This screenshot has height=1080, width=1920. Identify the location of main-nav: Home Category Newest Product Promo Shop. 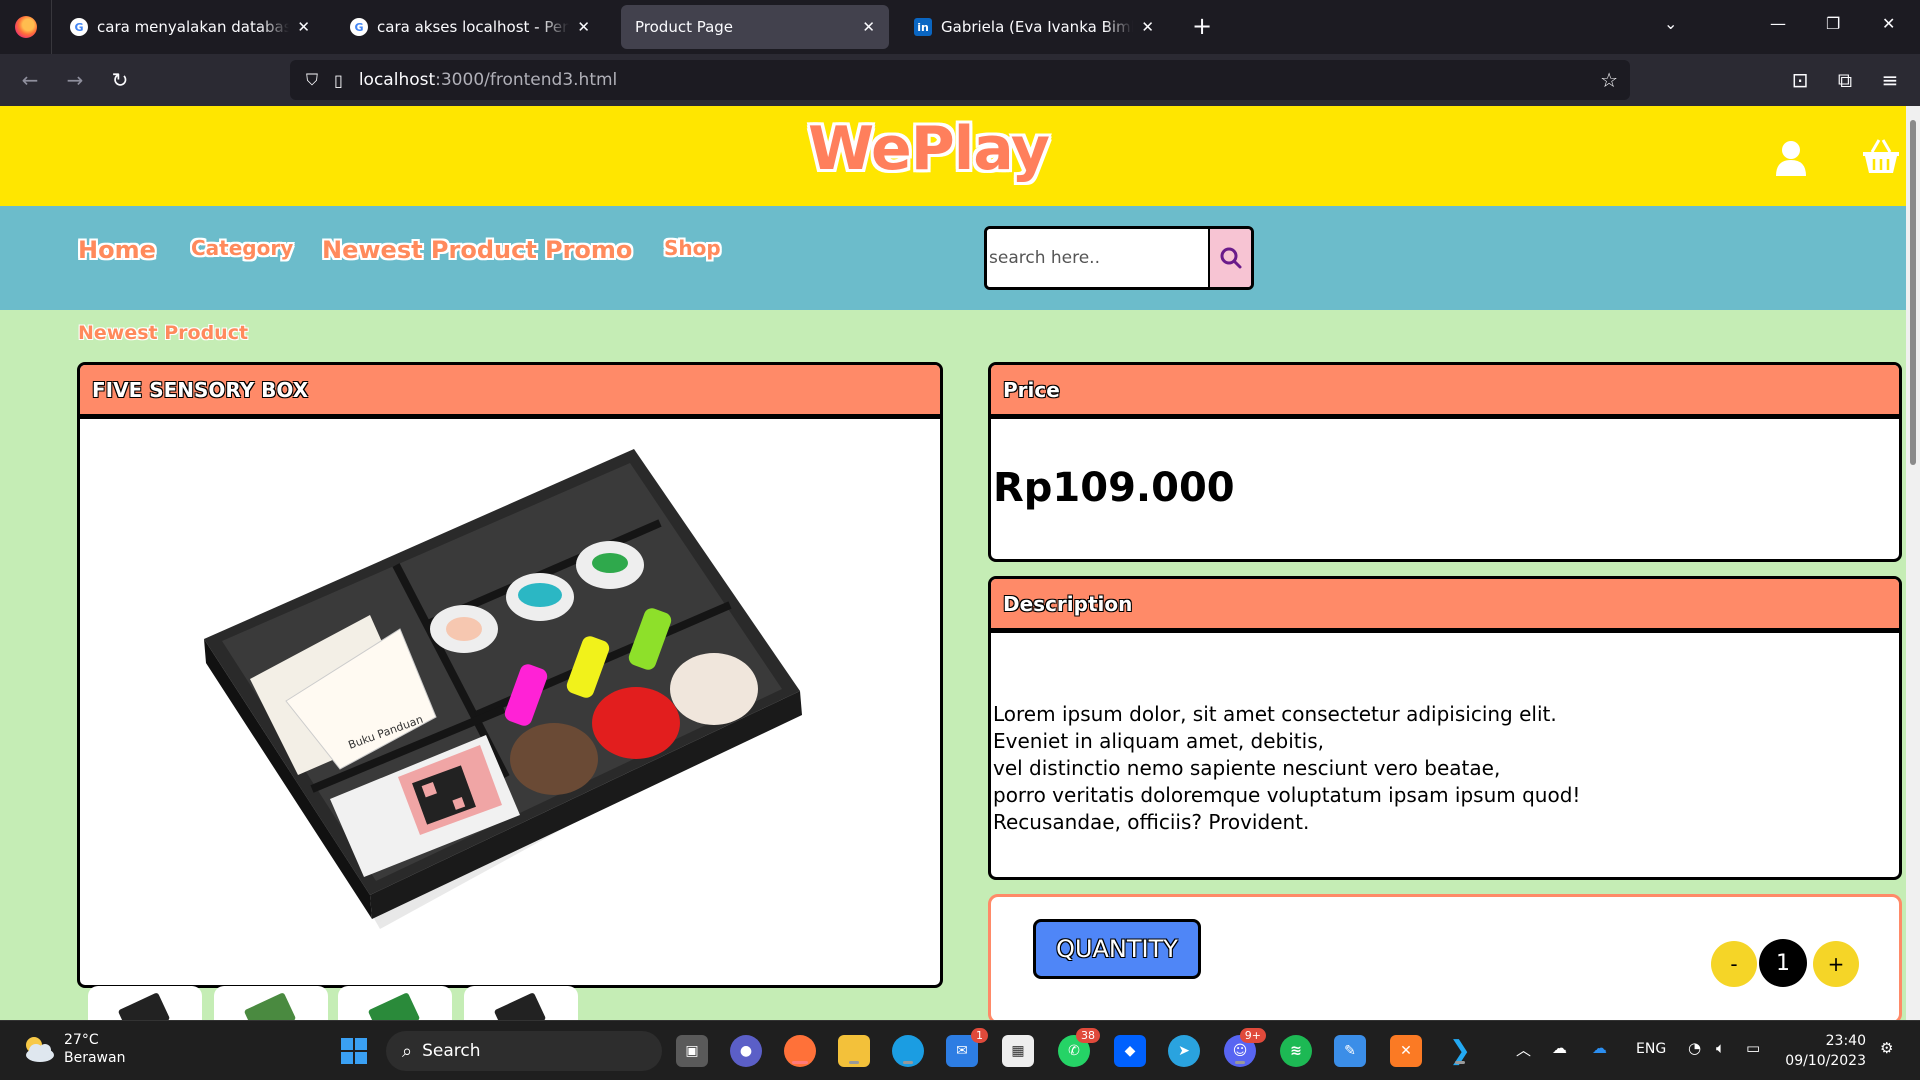
(953, 258).